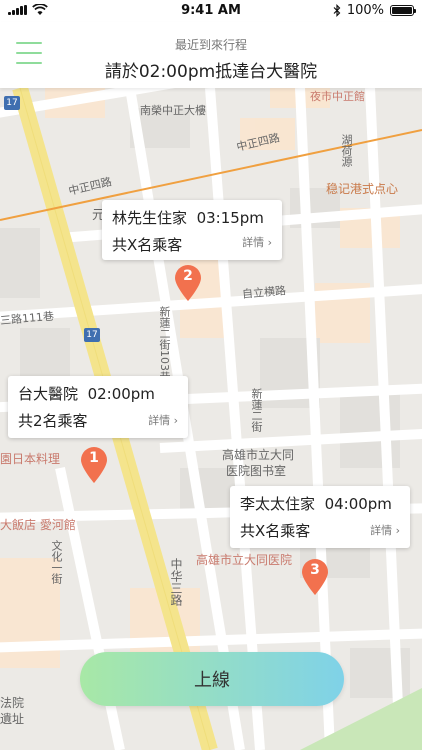  Describe the element at coordinates (316, 504) in the screenshot. I see `trip-name: 李太太住家 04:00pm` at that location.